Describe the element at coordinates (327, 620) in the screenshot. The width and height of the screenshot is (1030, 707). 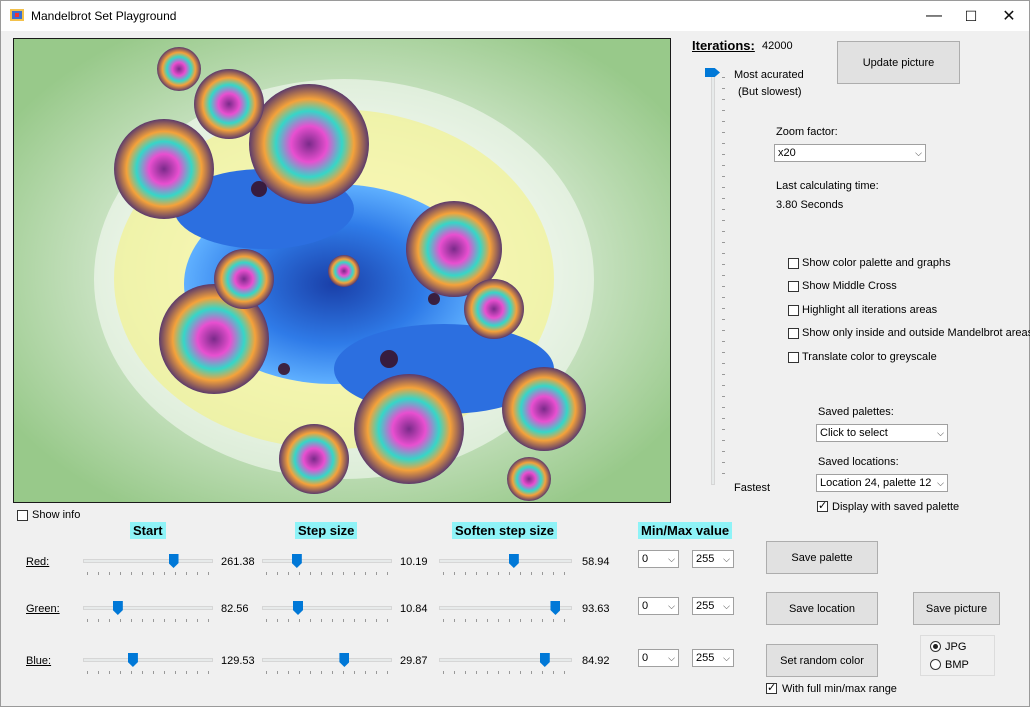
I see `green-step-slider-ticks` at that location.